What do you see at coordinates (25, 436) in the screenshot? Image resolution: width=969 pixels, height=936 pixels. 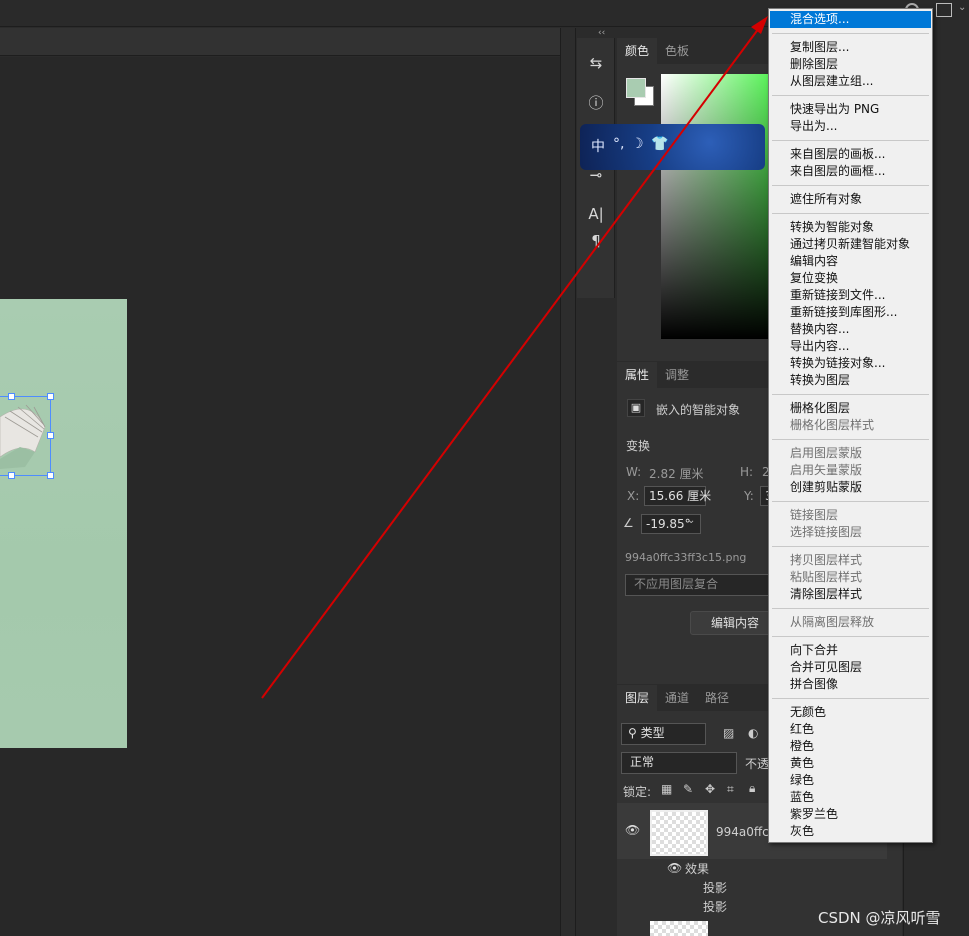 I see `transform-bounding-box` at bounding box center [25, 436].